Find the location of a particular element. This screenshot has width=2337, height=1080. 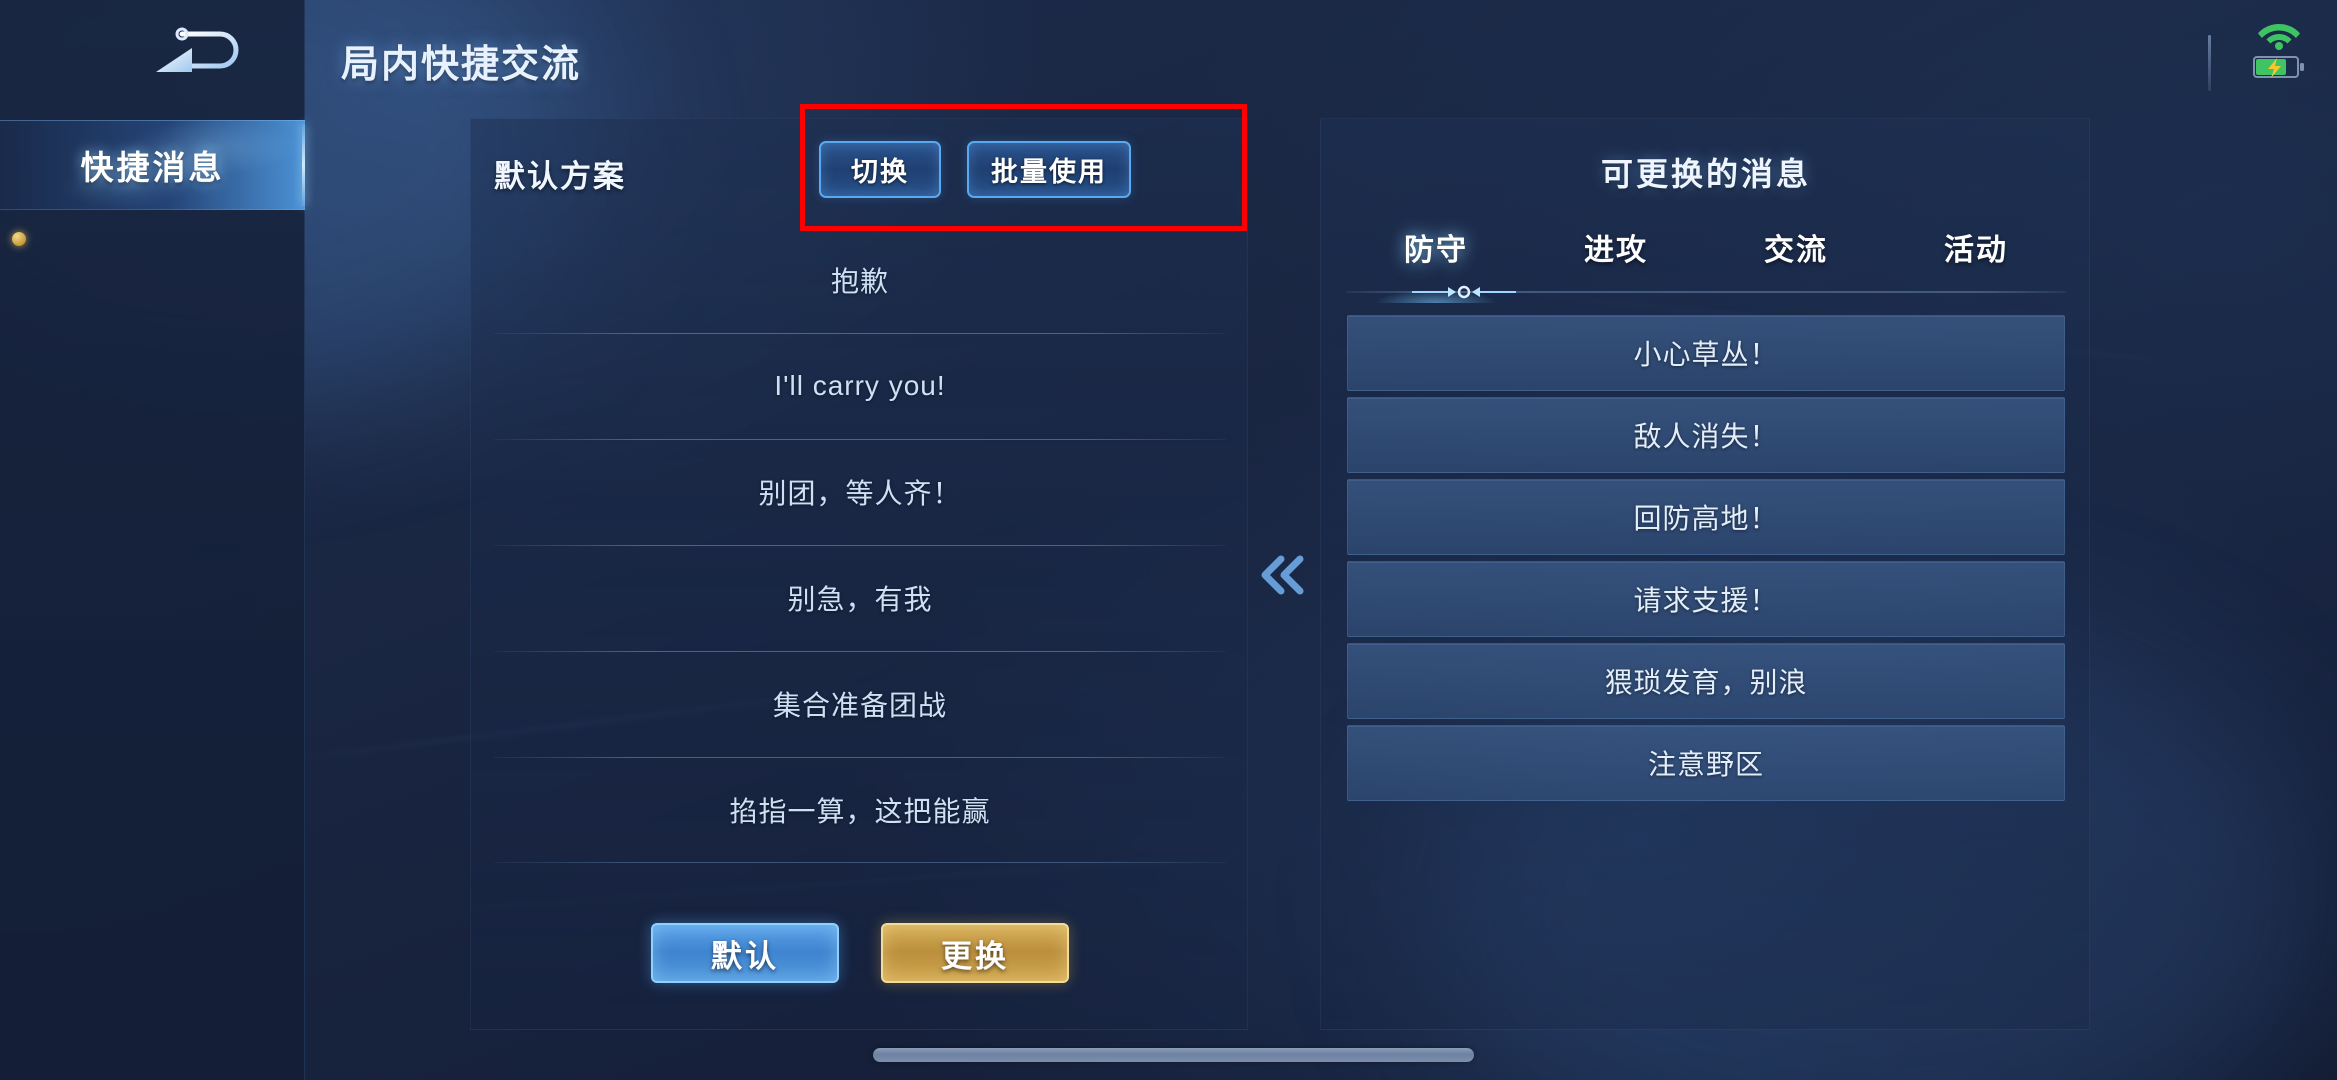

sidebar-nav: 快捷消息 is located at coordinates (152, 165).